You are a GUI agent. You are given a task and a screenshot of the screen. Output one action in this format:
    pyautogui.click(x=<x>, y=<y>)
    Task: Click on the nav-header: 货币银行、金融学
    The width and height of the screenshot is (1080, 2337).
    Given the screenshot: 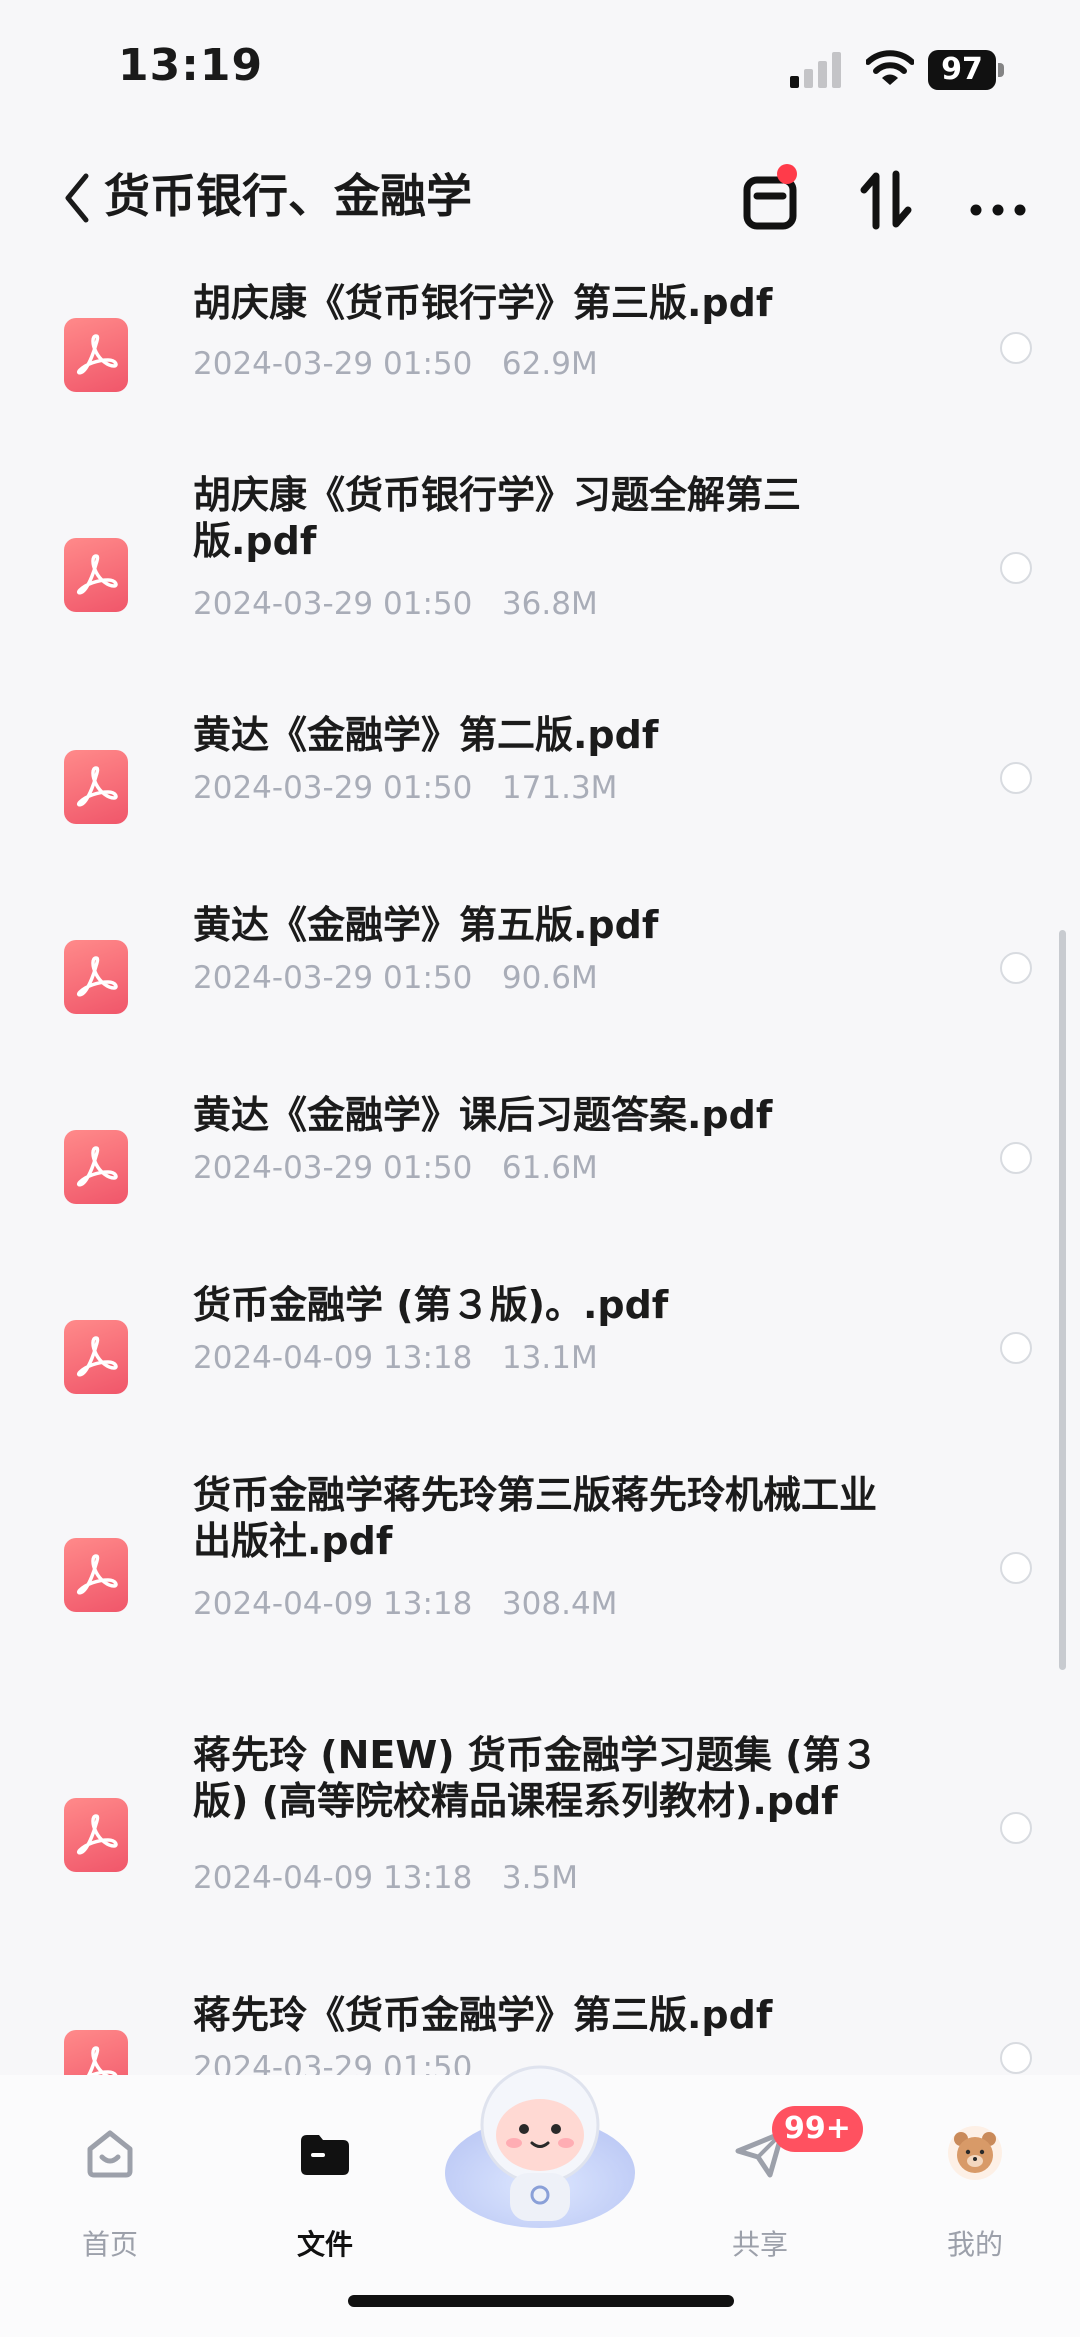 What is the action you would take?
    pyautogui.click(x=540, y=200)
    